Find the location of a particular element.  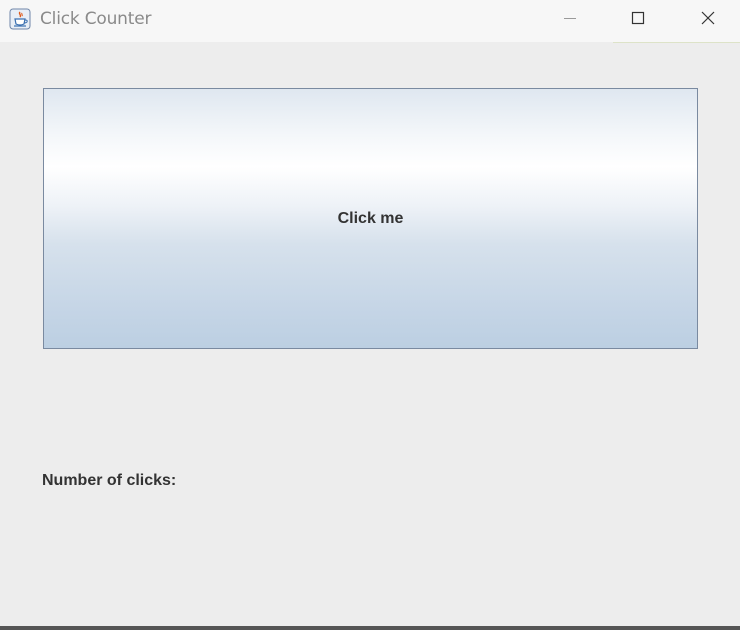

window-bottom-edge is located at coordinates (370, 628).